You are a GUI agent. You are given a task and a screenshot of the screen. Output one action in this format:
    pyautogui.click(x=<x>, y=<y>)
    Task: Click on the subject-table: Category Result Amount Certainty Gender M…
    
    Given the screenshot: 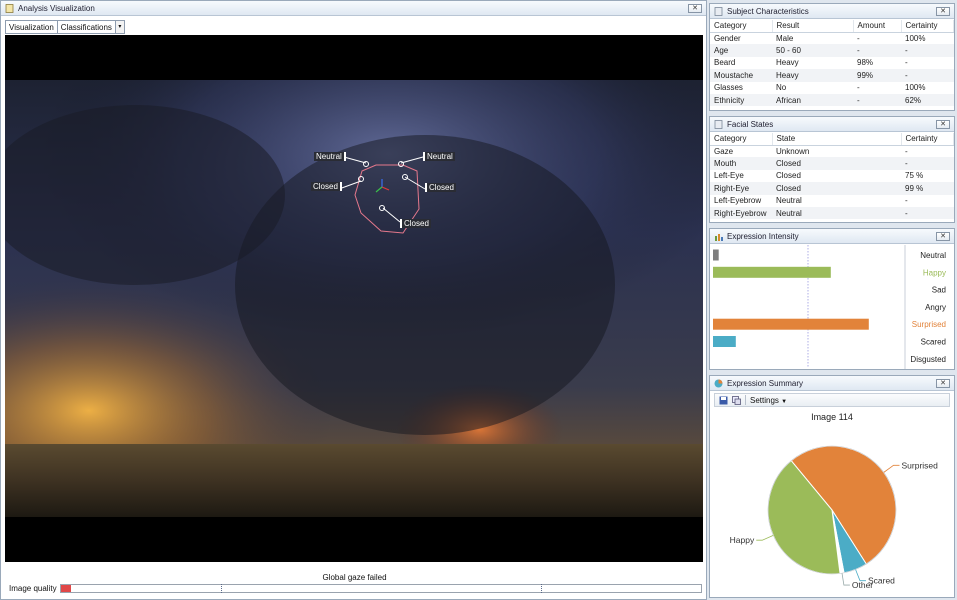 What is the action you would take?
    pyautogui.click(x=832, y=63)
    